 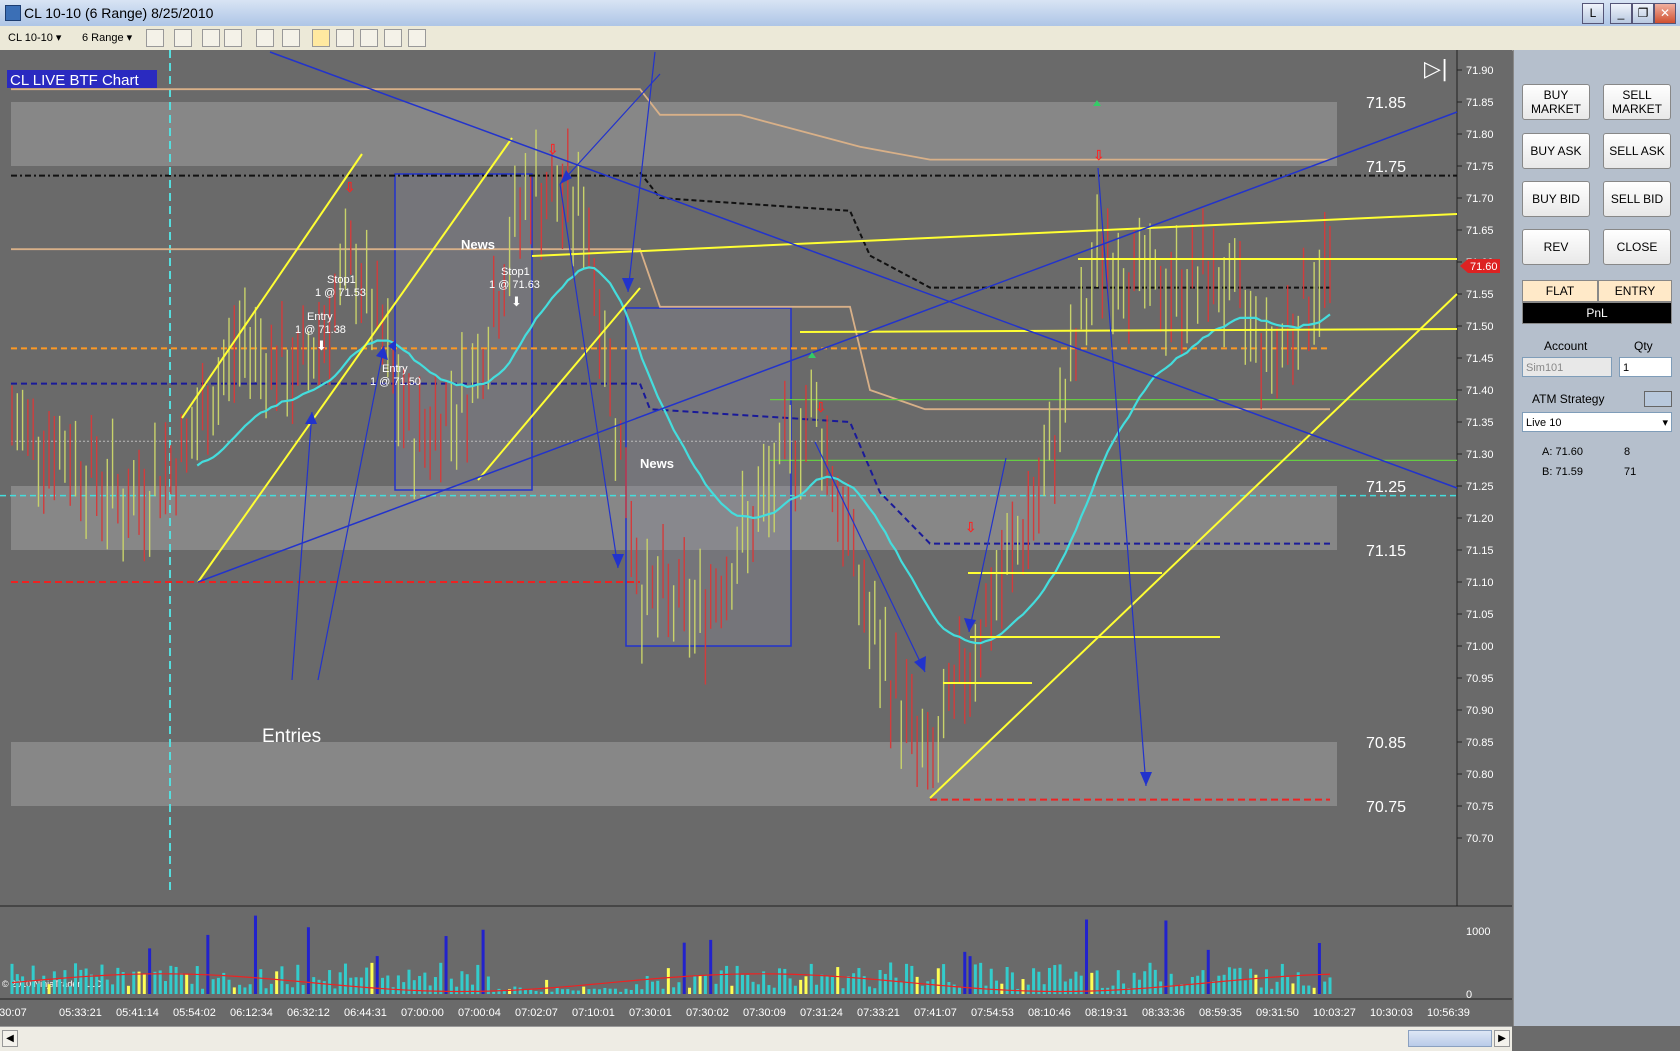 I want to click on crosshair-icon, so click(x=265, y=38).